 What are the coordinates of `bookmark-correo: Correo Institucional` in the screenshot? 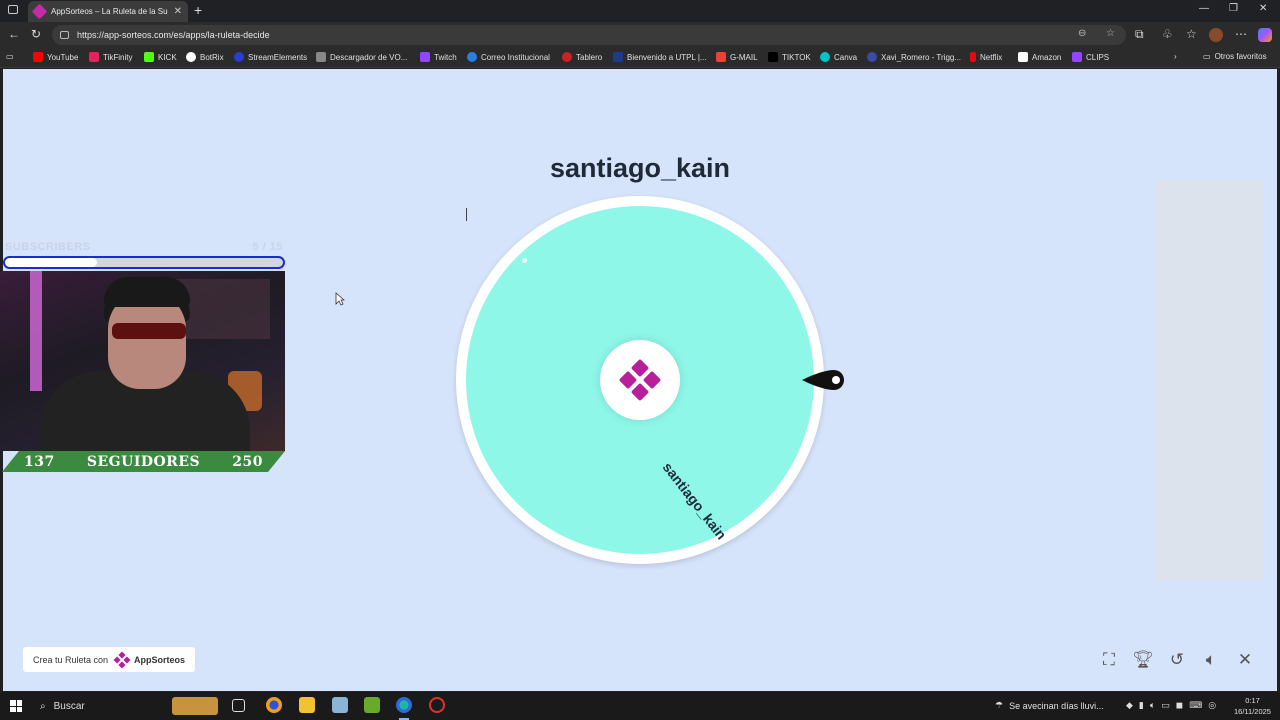 It's located at (508, 57).